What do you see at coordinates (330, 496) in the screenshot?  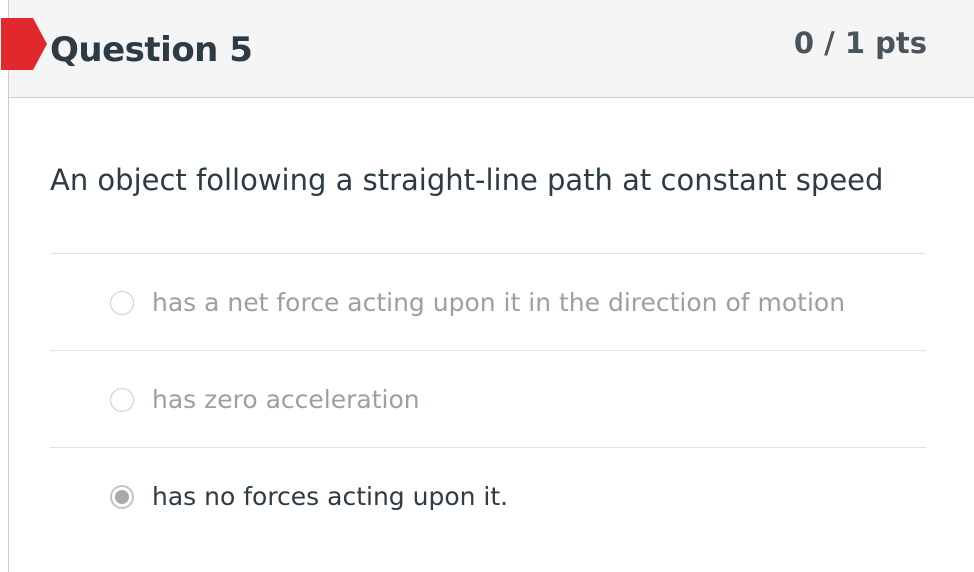 I see `answer-label: has no forces acting upon it.` at bounding box center [330, 496].